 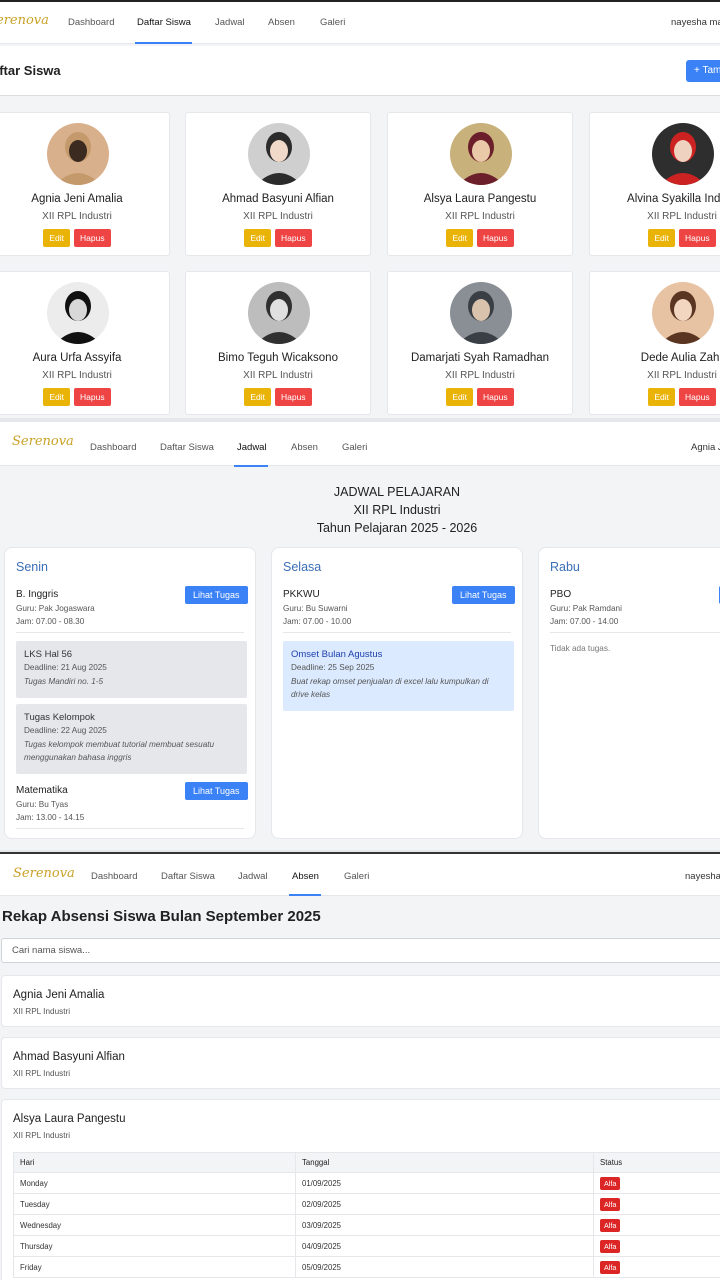 What do you see at coordinates (42, 790) in the screenshot?
I see `subject-name: Matematika` at bounding box center [42, 790].